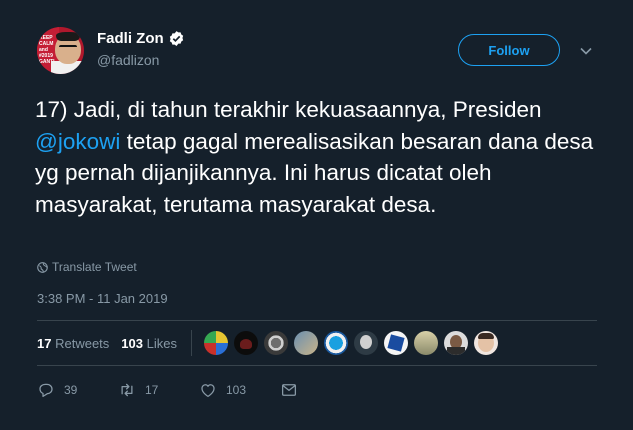 The image size is (633, 430). What do you see at coordinates (132, 343) in the screenshot?
I see `likes-count: 103` at bounding box center [132, 343].